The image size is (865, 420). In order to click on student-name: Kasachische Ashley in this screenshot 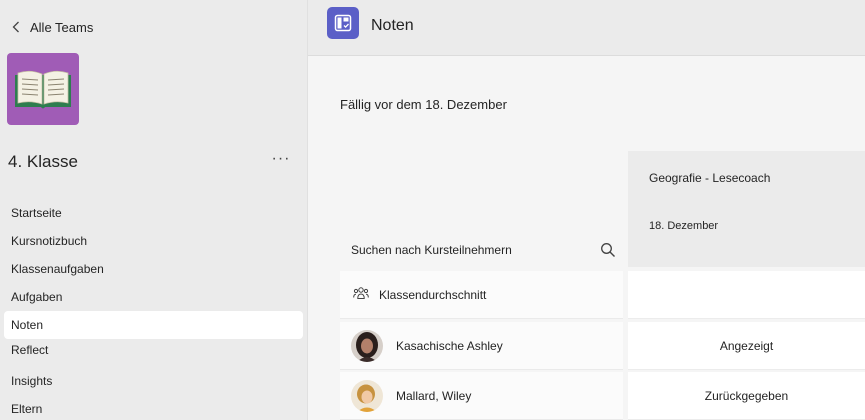, I will do `click(449, 345)`.